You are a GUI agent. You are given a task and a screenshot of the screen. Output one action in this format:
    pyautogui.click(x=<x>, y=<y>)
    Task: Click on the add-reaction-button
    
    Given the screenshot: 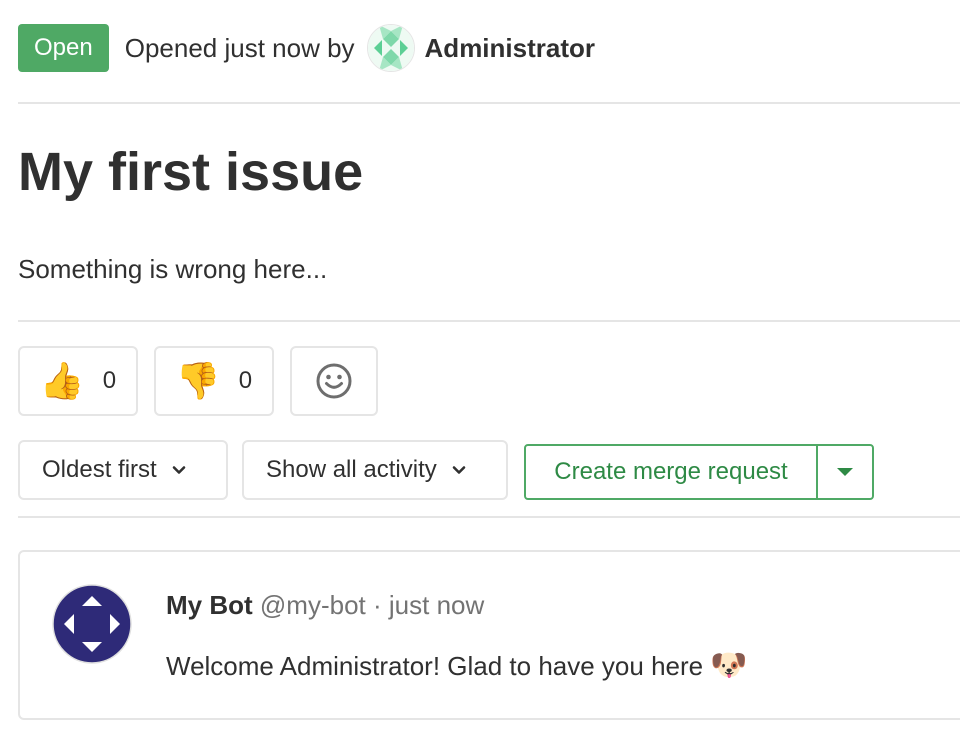 What is the action you would take?
    pyautogui.click(x=334, y=381)
    